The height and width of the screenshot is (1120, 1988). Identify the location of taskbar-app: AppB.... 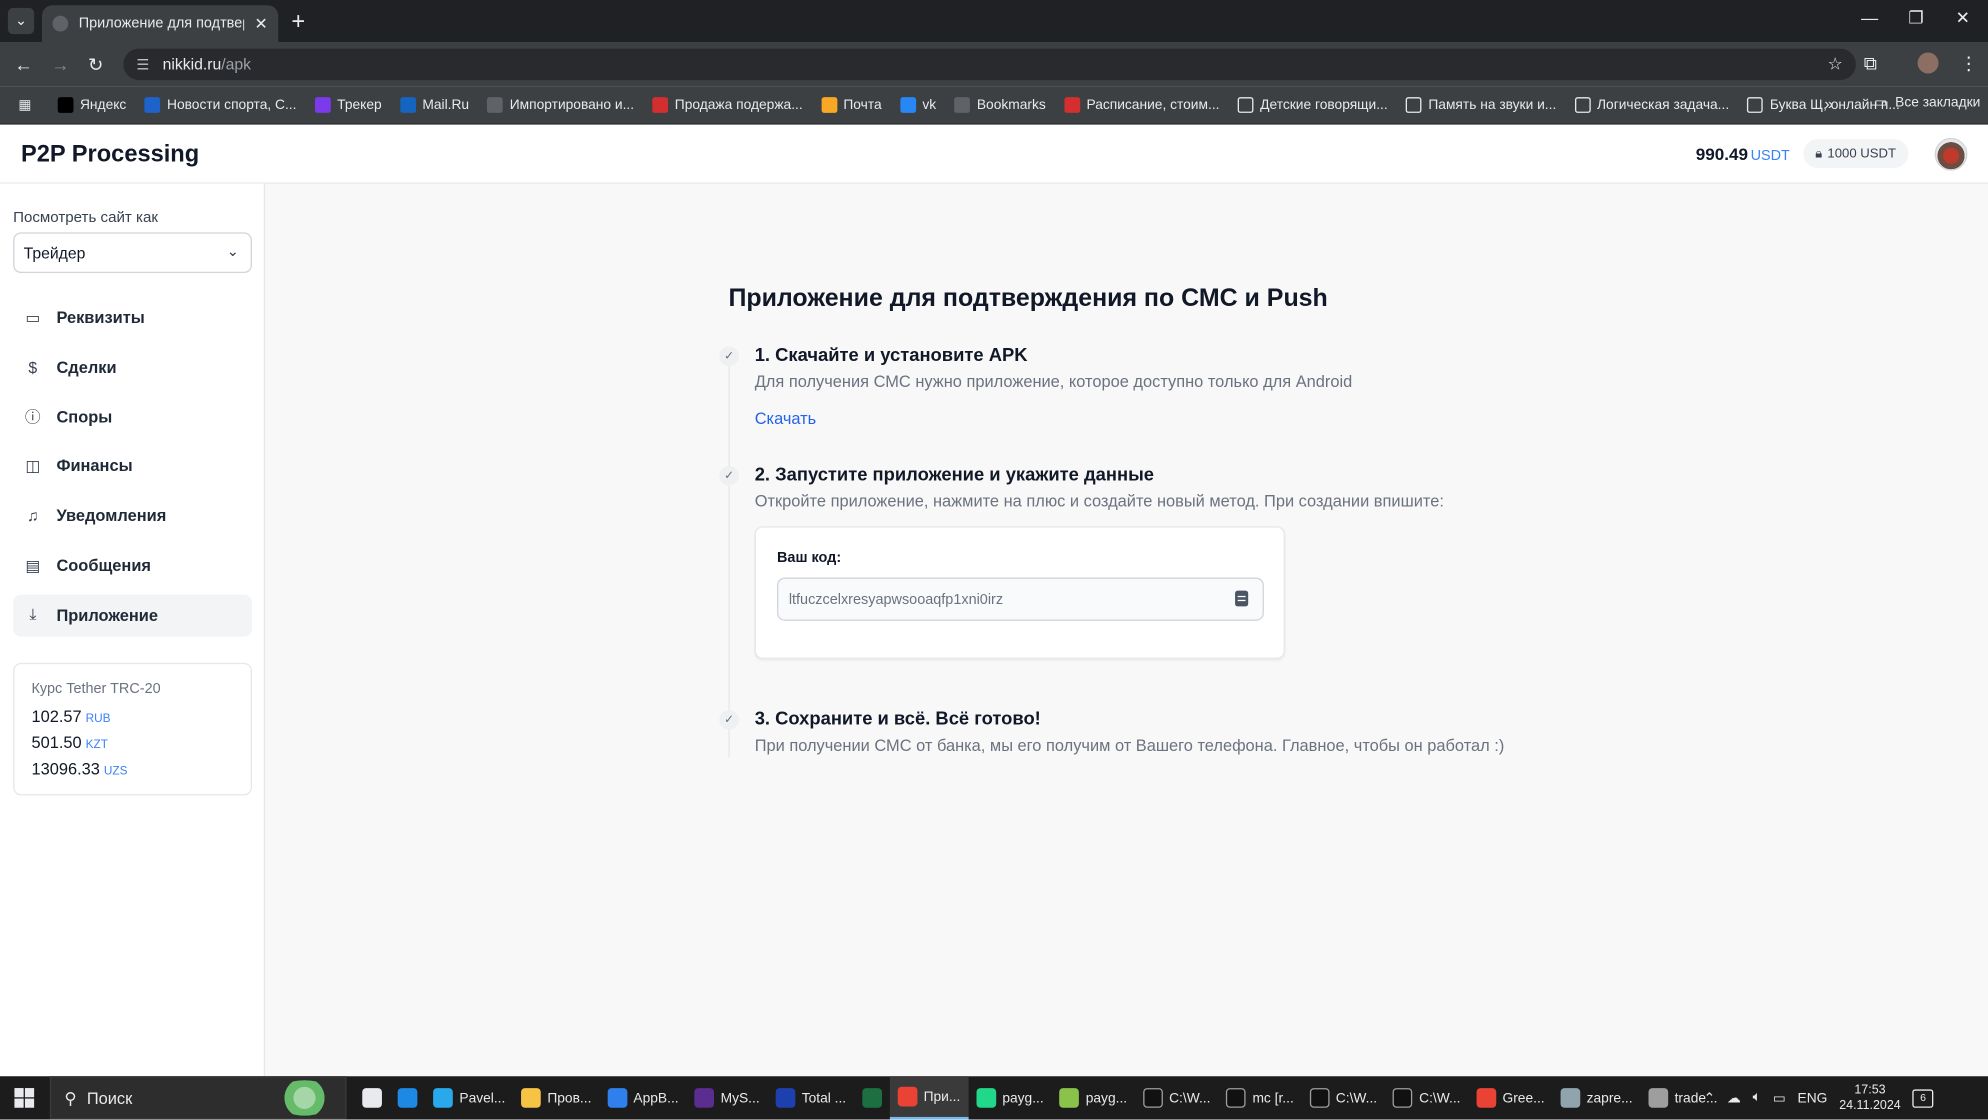
(642, 1097).